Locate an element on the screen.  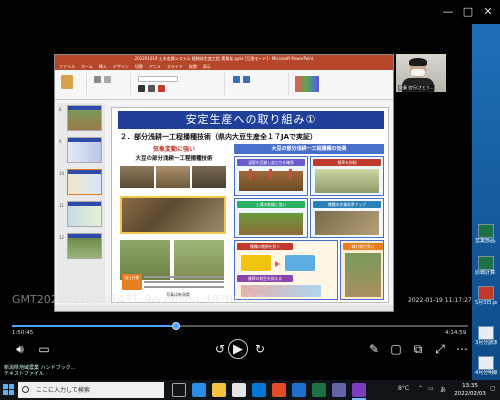
effect-label: 晴れ間が多い is located at coordinates (363, 246).